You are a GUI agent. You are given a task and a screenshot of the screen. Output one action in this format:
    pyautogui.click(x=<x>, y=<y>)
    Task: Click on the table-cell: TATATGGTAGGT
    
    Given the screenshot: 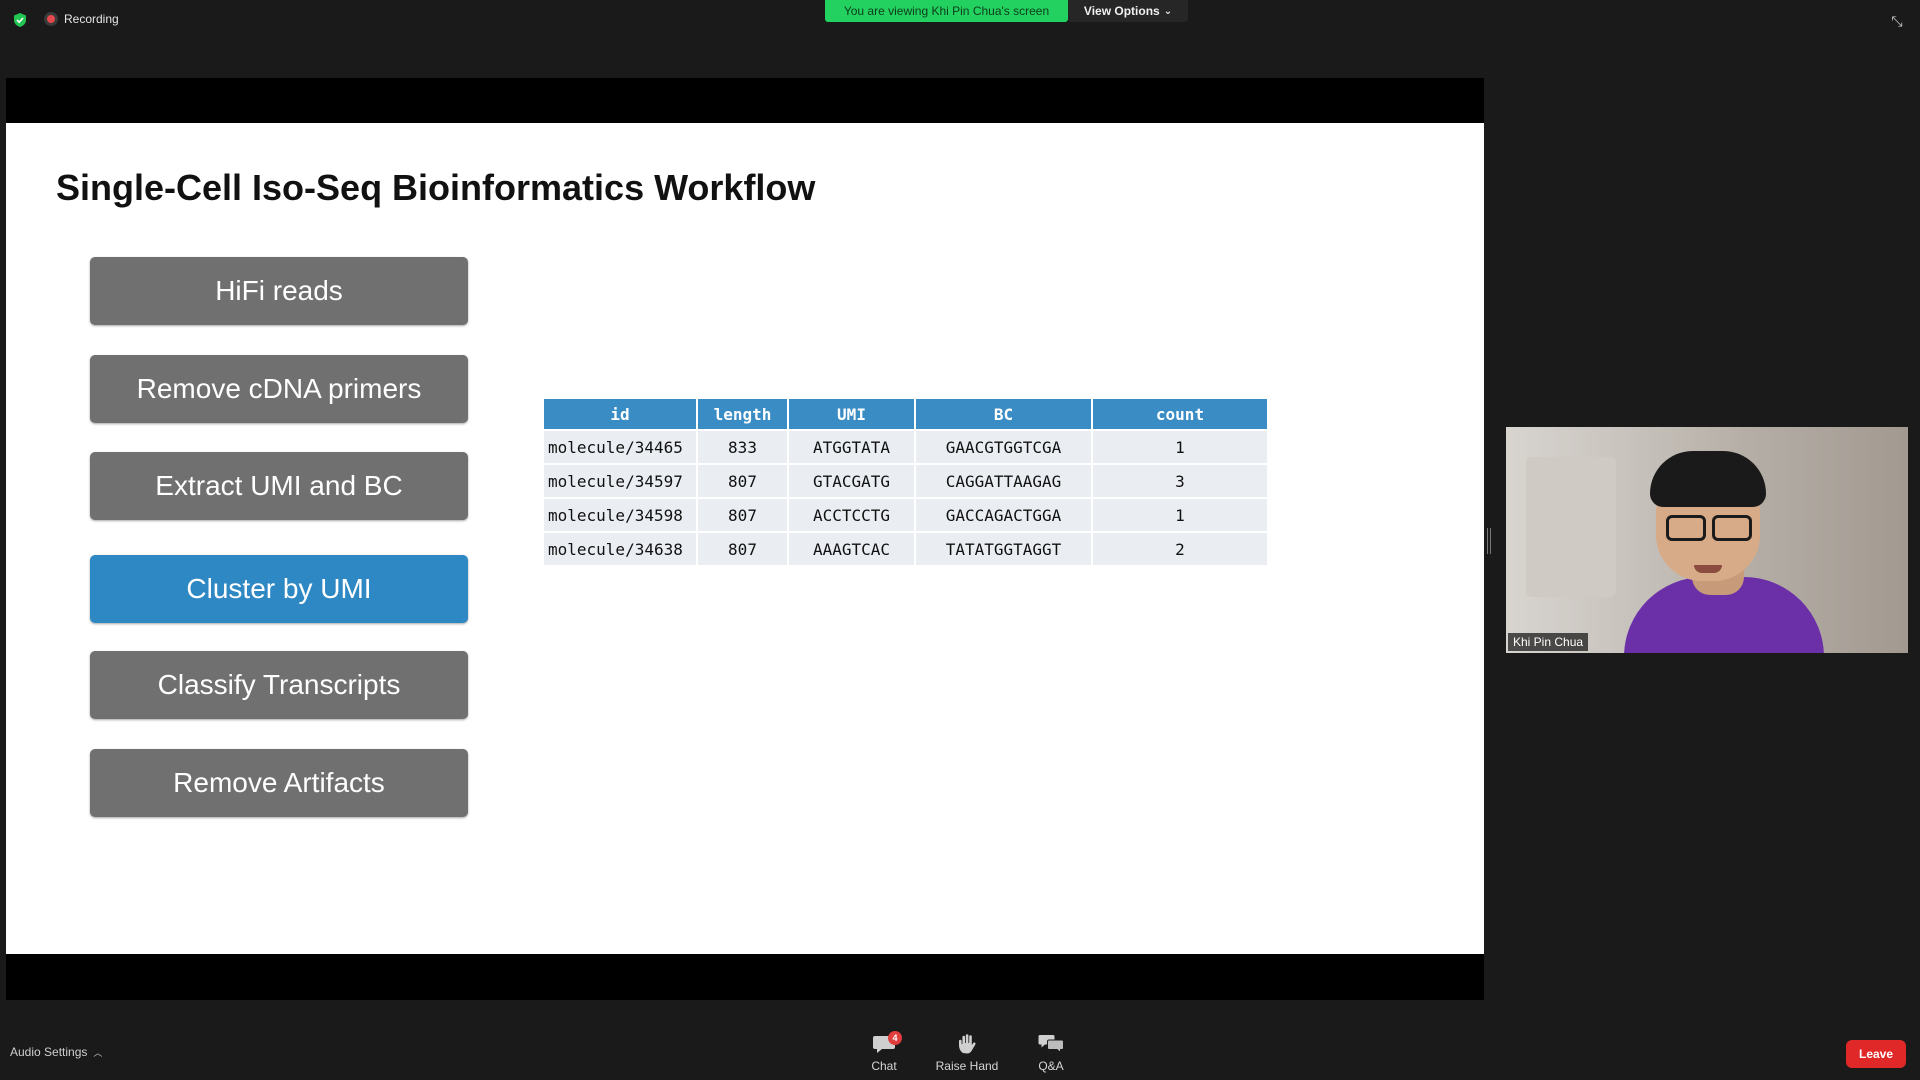 What is the action you would take?
    pyautogui.click(x=1003, y=549)
    